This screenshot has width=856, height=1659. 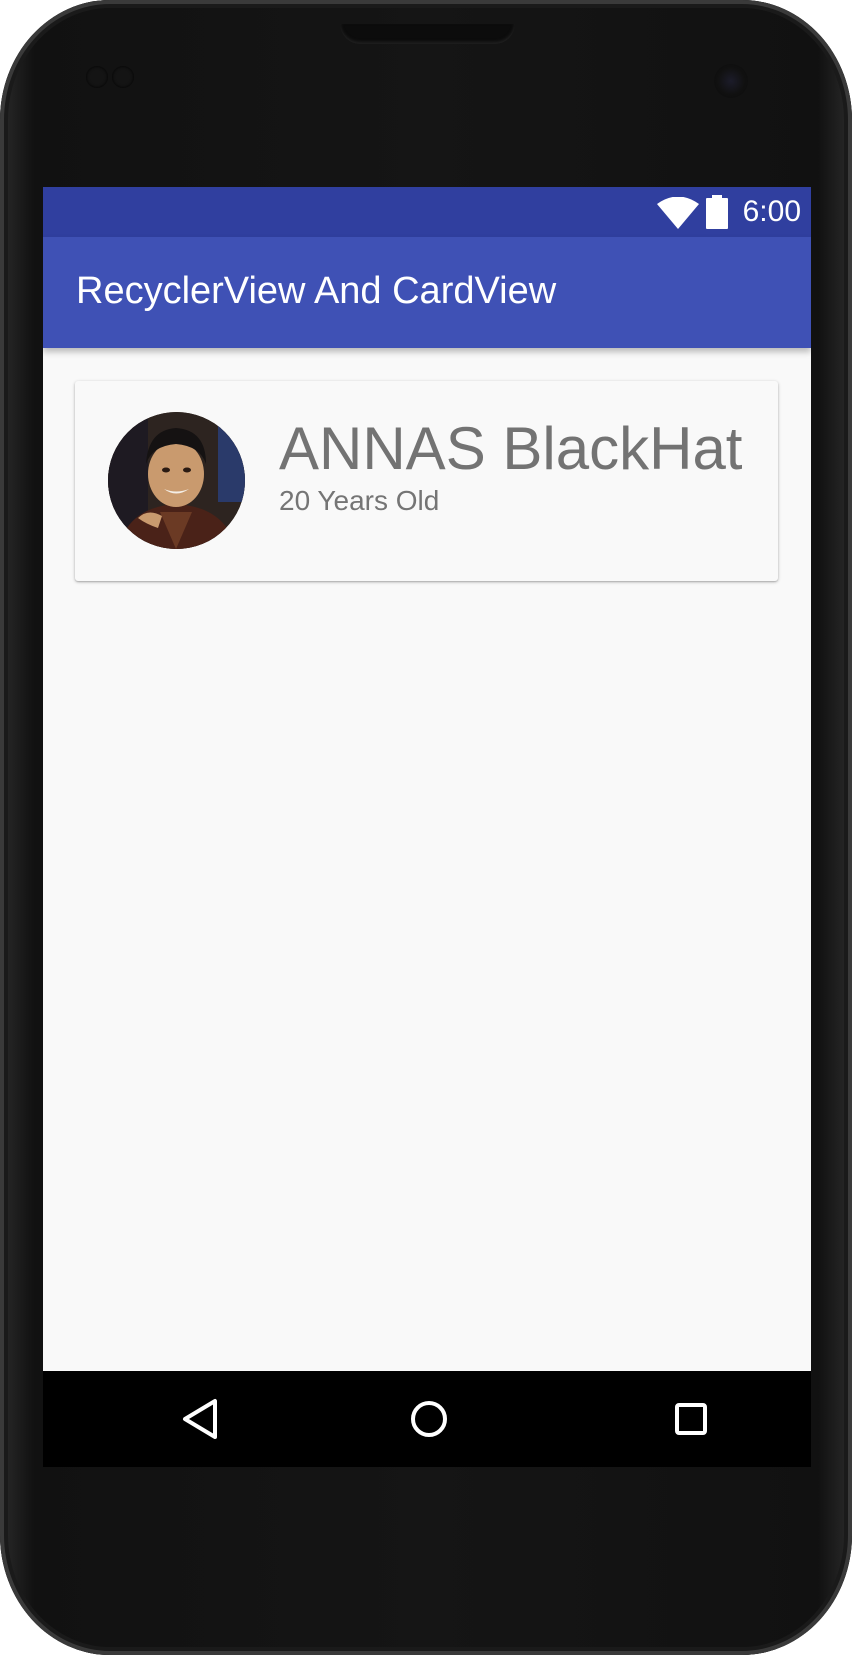 I want to click on recents-button, so click(x=691, y=1419).